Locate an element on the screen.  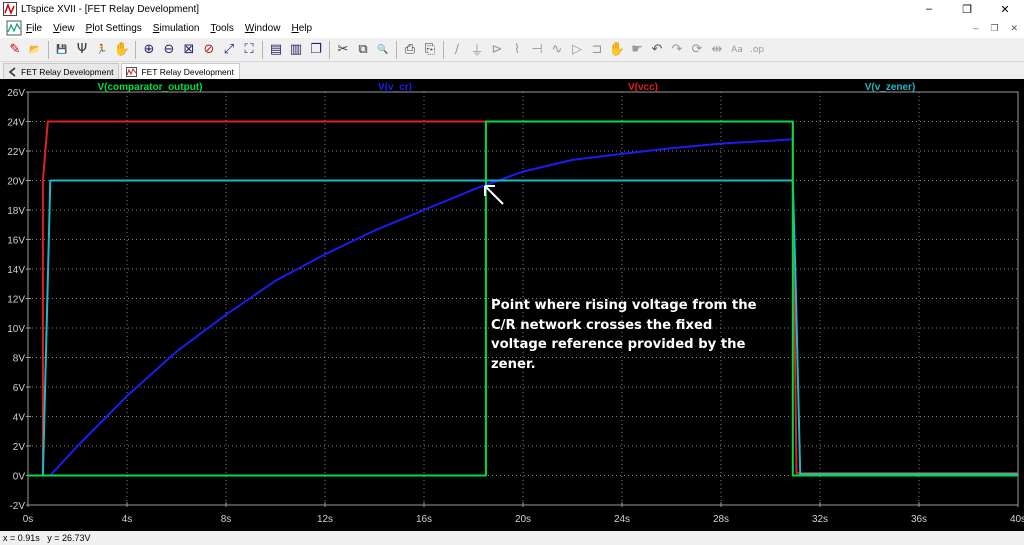
y-tick-label: 0V is located at coordinates (19, 477).